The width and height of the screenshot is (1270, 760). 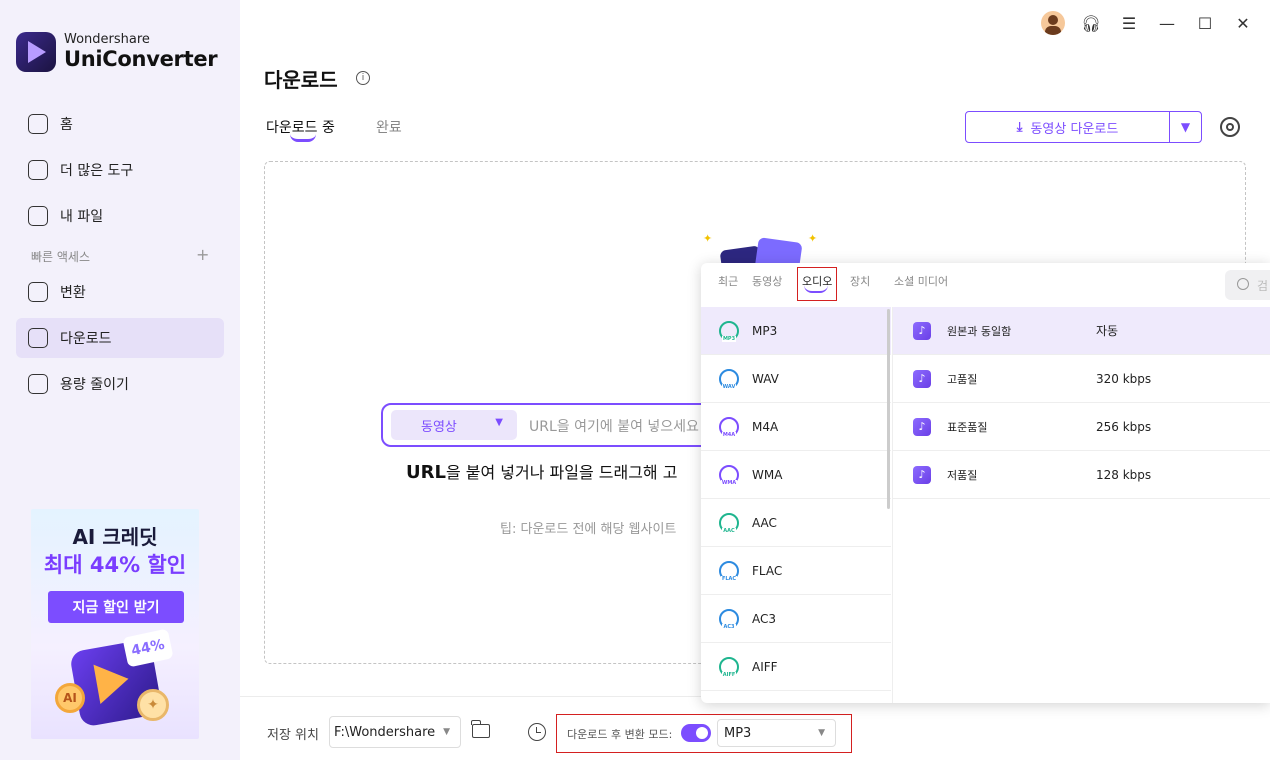 I want to click on convert-format-value: MP3, so click(x=738, y=733).